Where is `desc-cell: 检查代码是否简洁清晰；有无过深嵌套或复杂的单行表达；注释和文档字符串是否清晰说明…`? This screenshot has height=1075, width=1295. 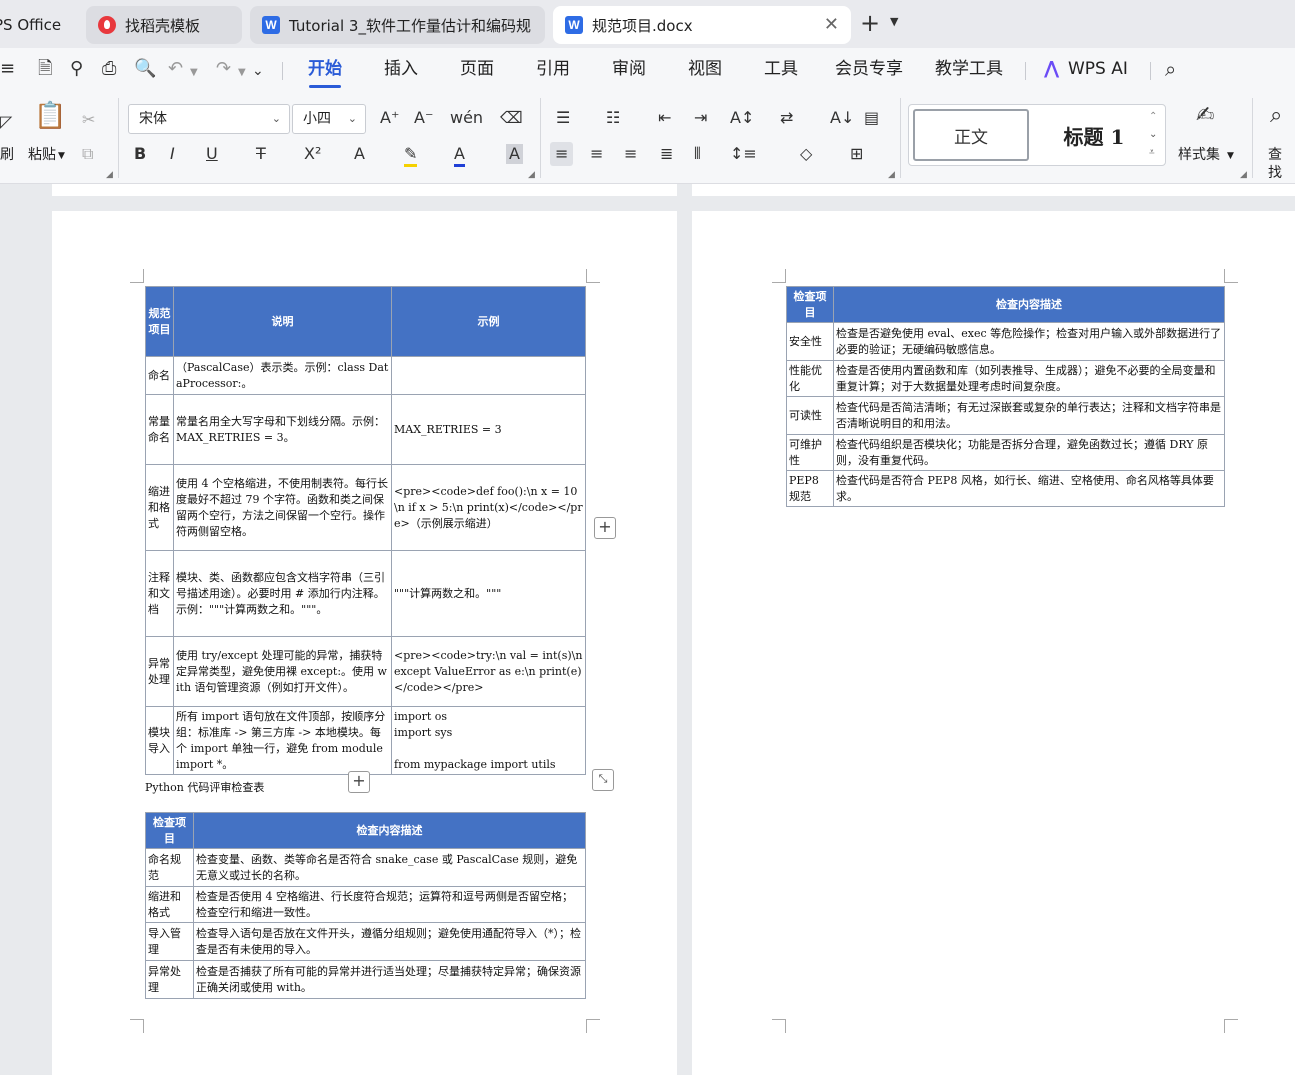 desc-cell: 检查代码是否简洁清晰；有无过深嵌套或复杂的单行表达；注释和文档字符串是否清晰说明… is located at coordinates (1029, 415).